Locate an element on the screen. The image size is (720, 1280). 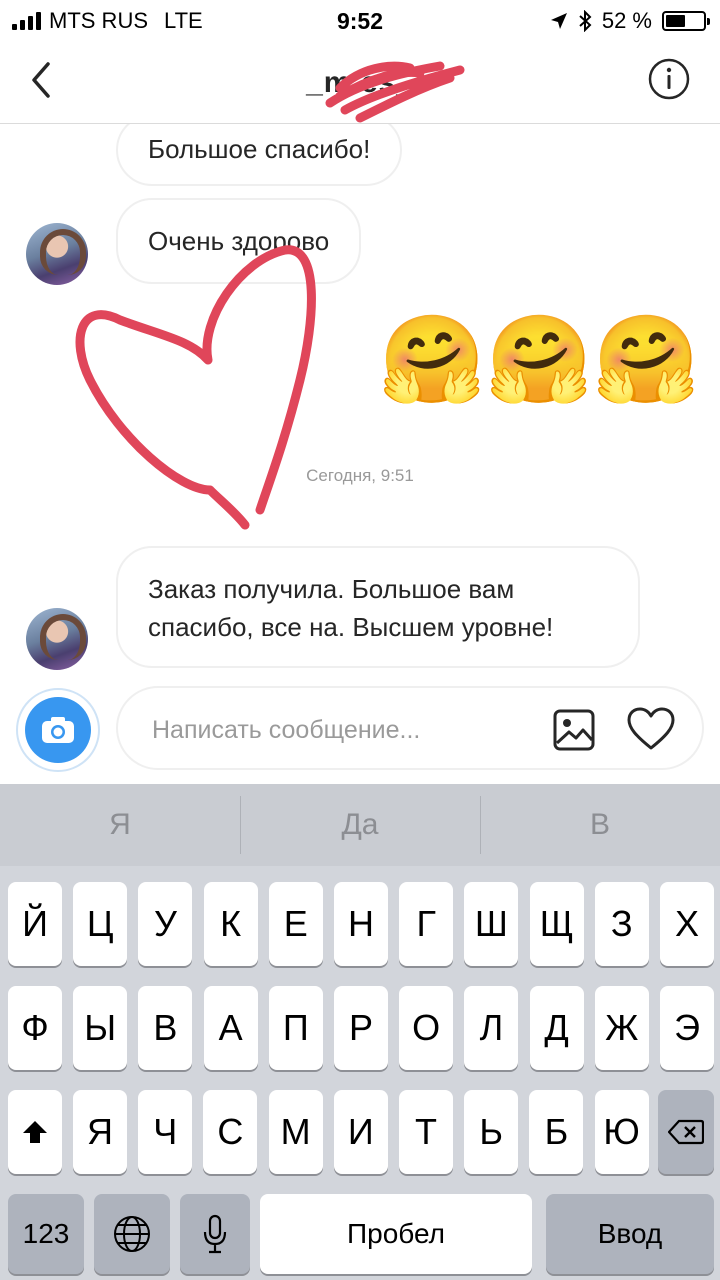
message-composer is located at coordinates (360, 732).